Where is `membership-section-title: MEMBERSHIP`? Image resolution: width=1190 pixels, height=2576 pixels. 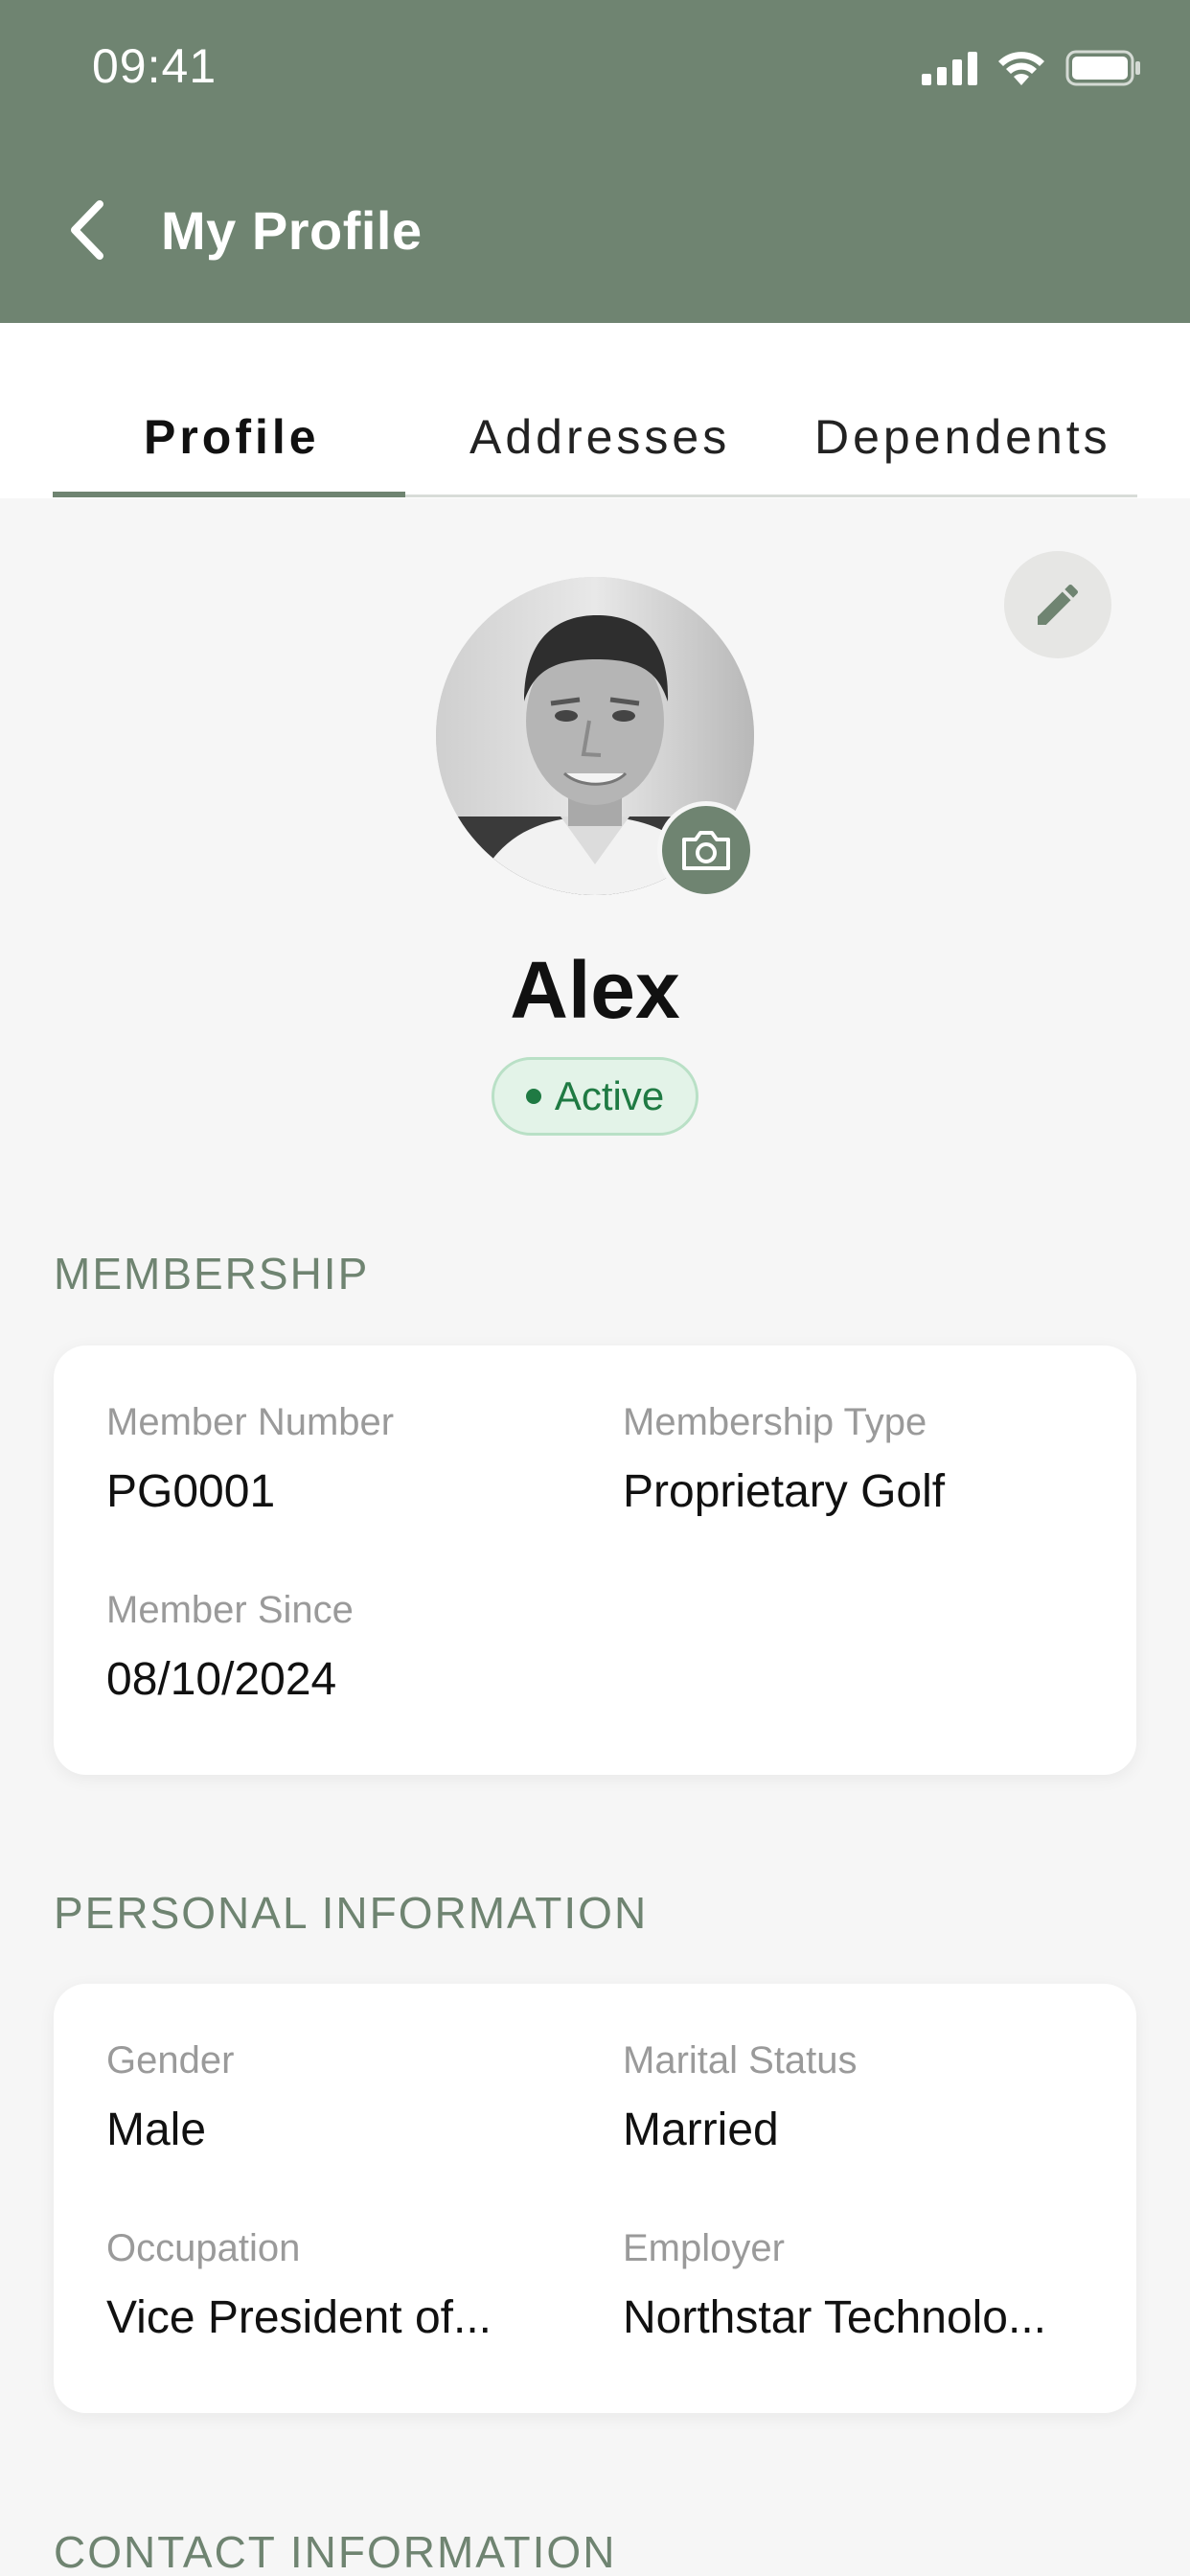 membership-section-title: MEMBERSHIP is located at coordinates (212, 1274).